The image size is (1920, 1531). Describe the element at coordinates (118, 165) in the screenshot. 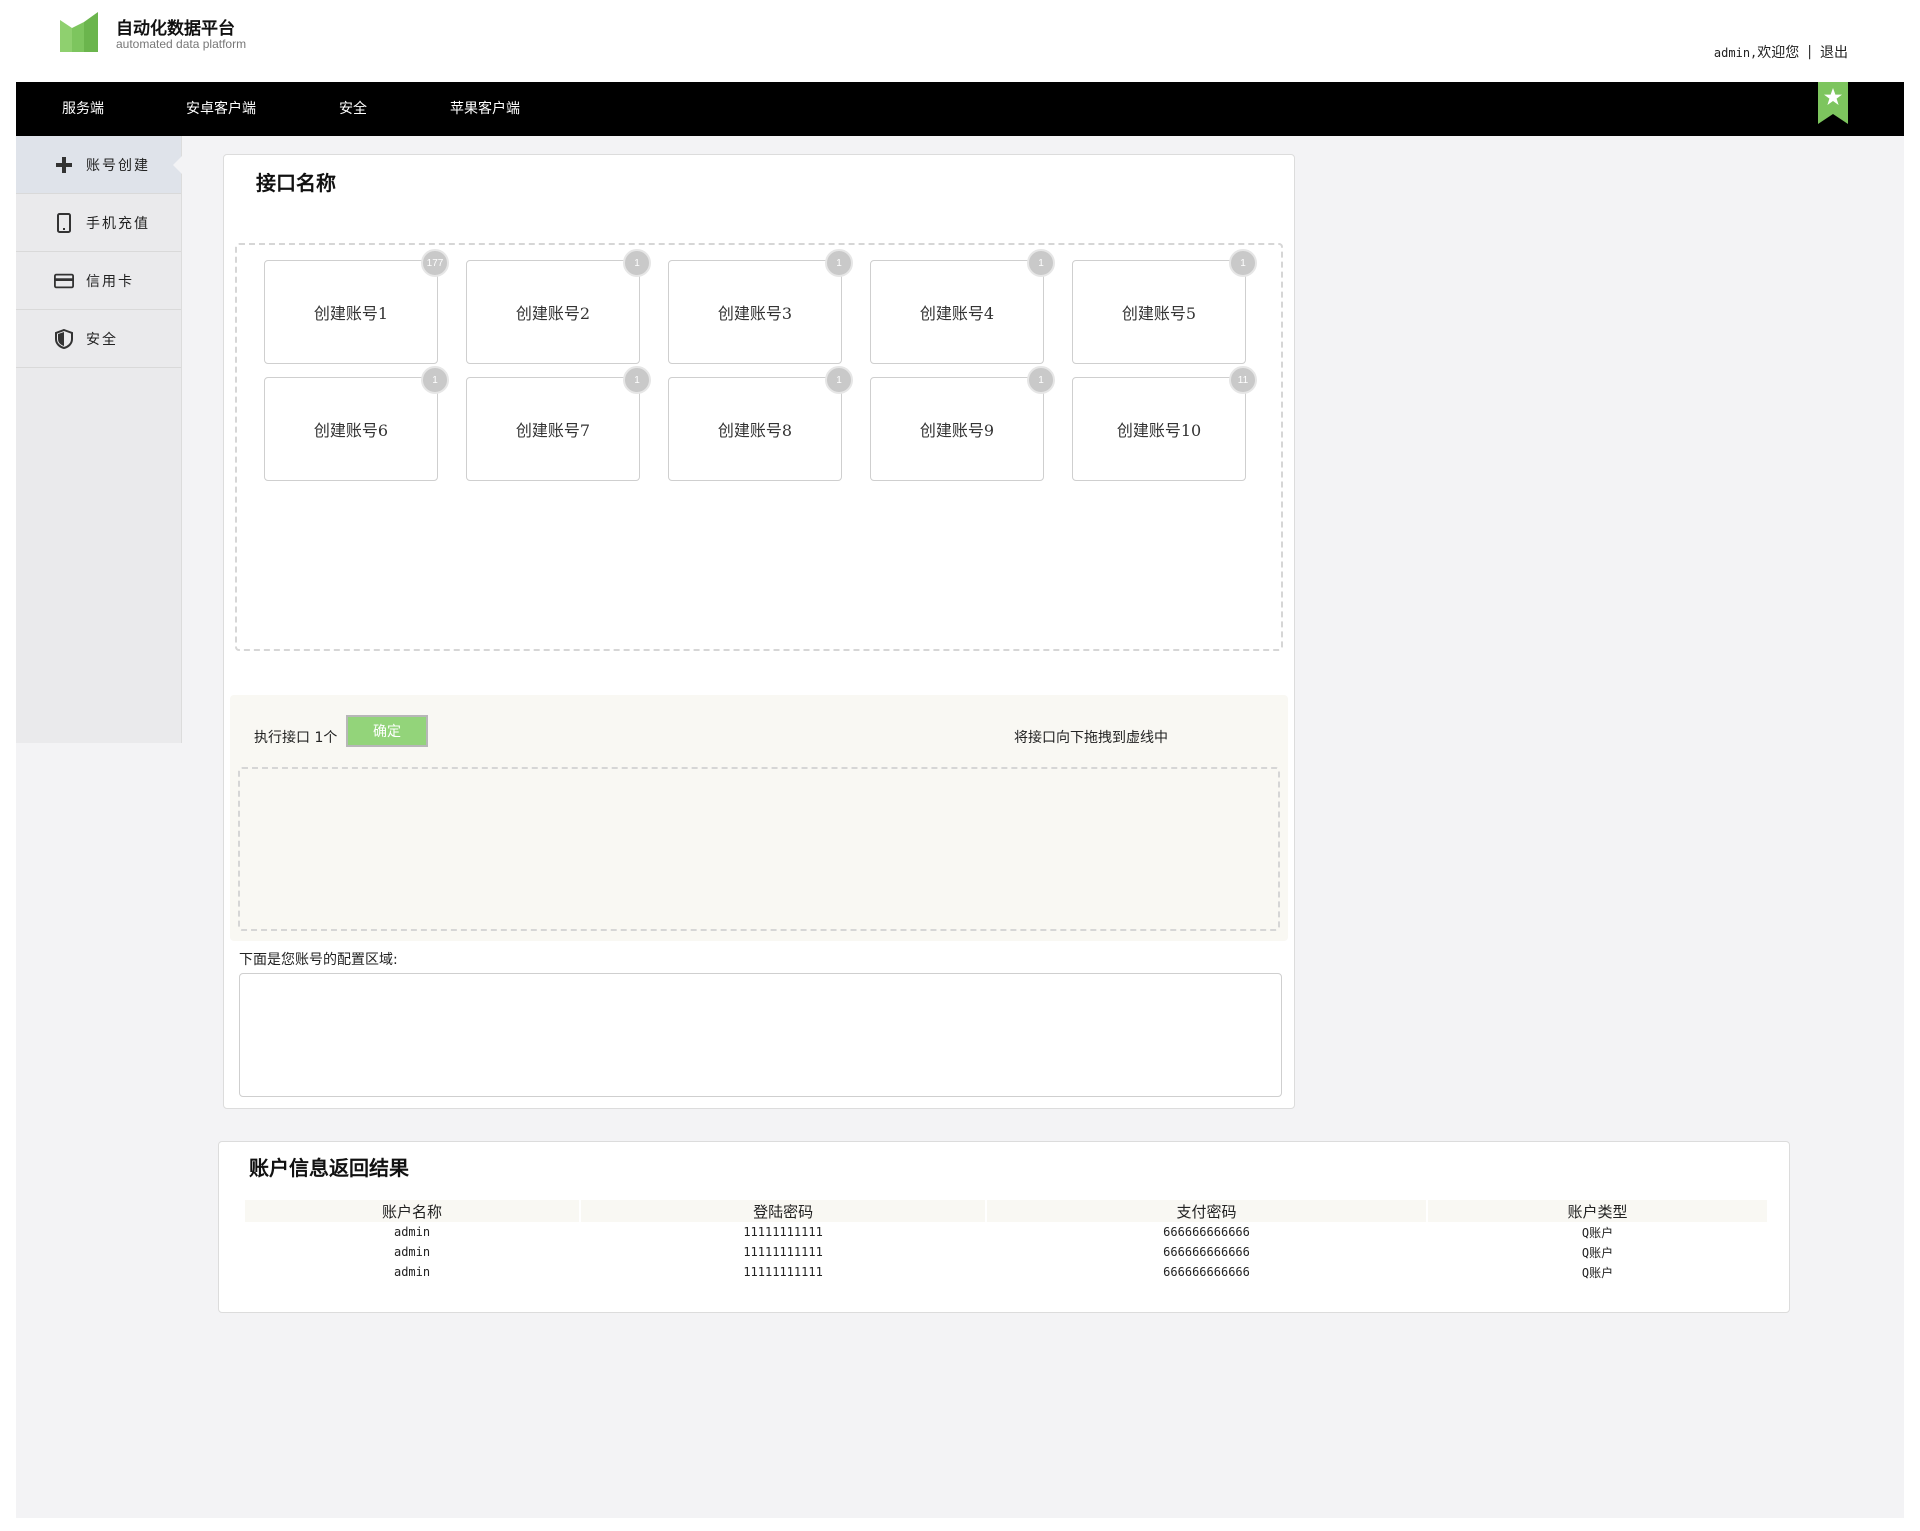

I see `sidebar-item-label: 账号创建` at that location.